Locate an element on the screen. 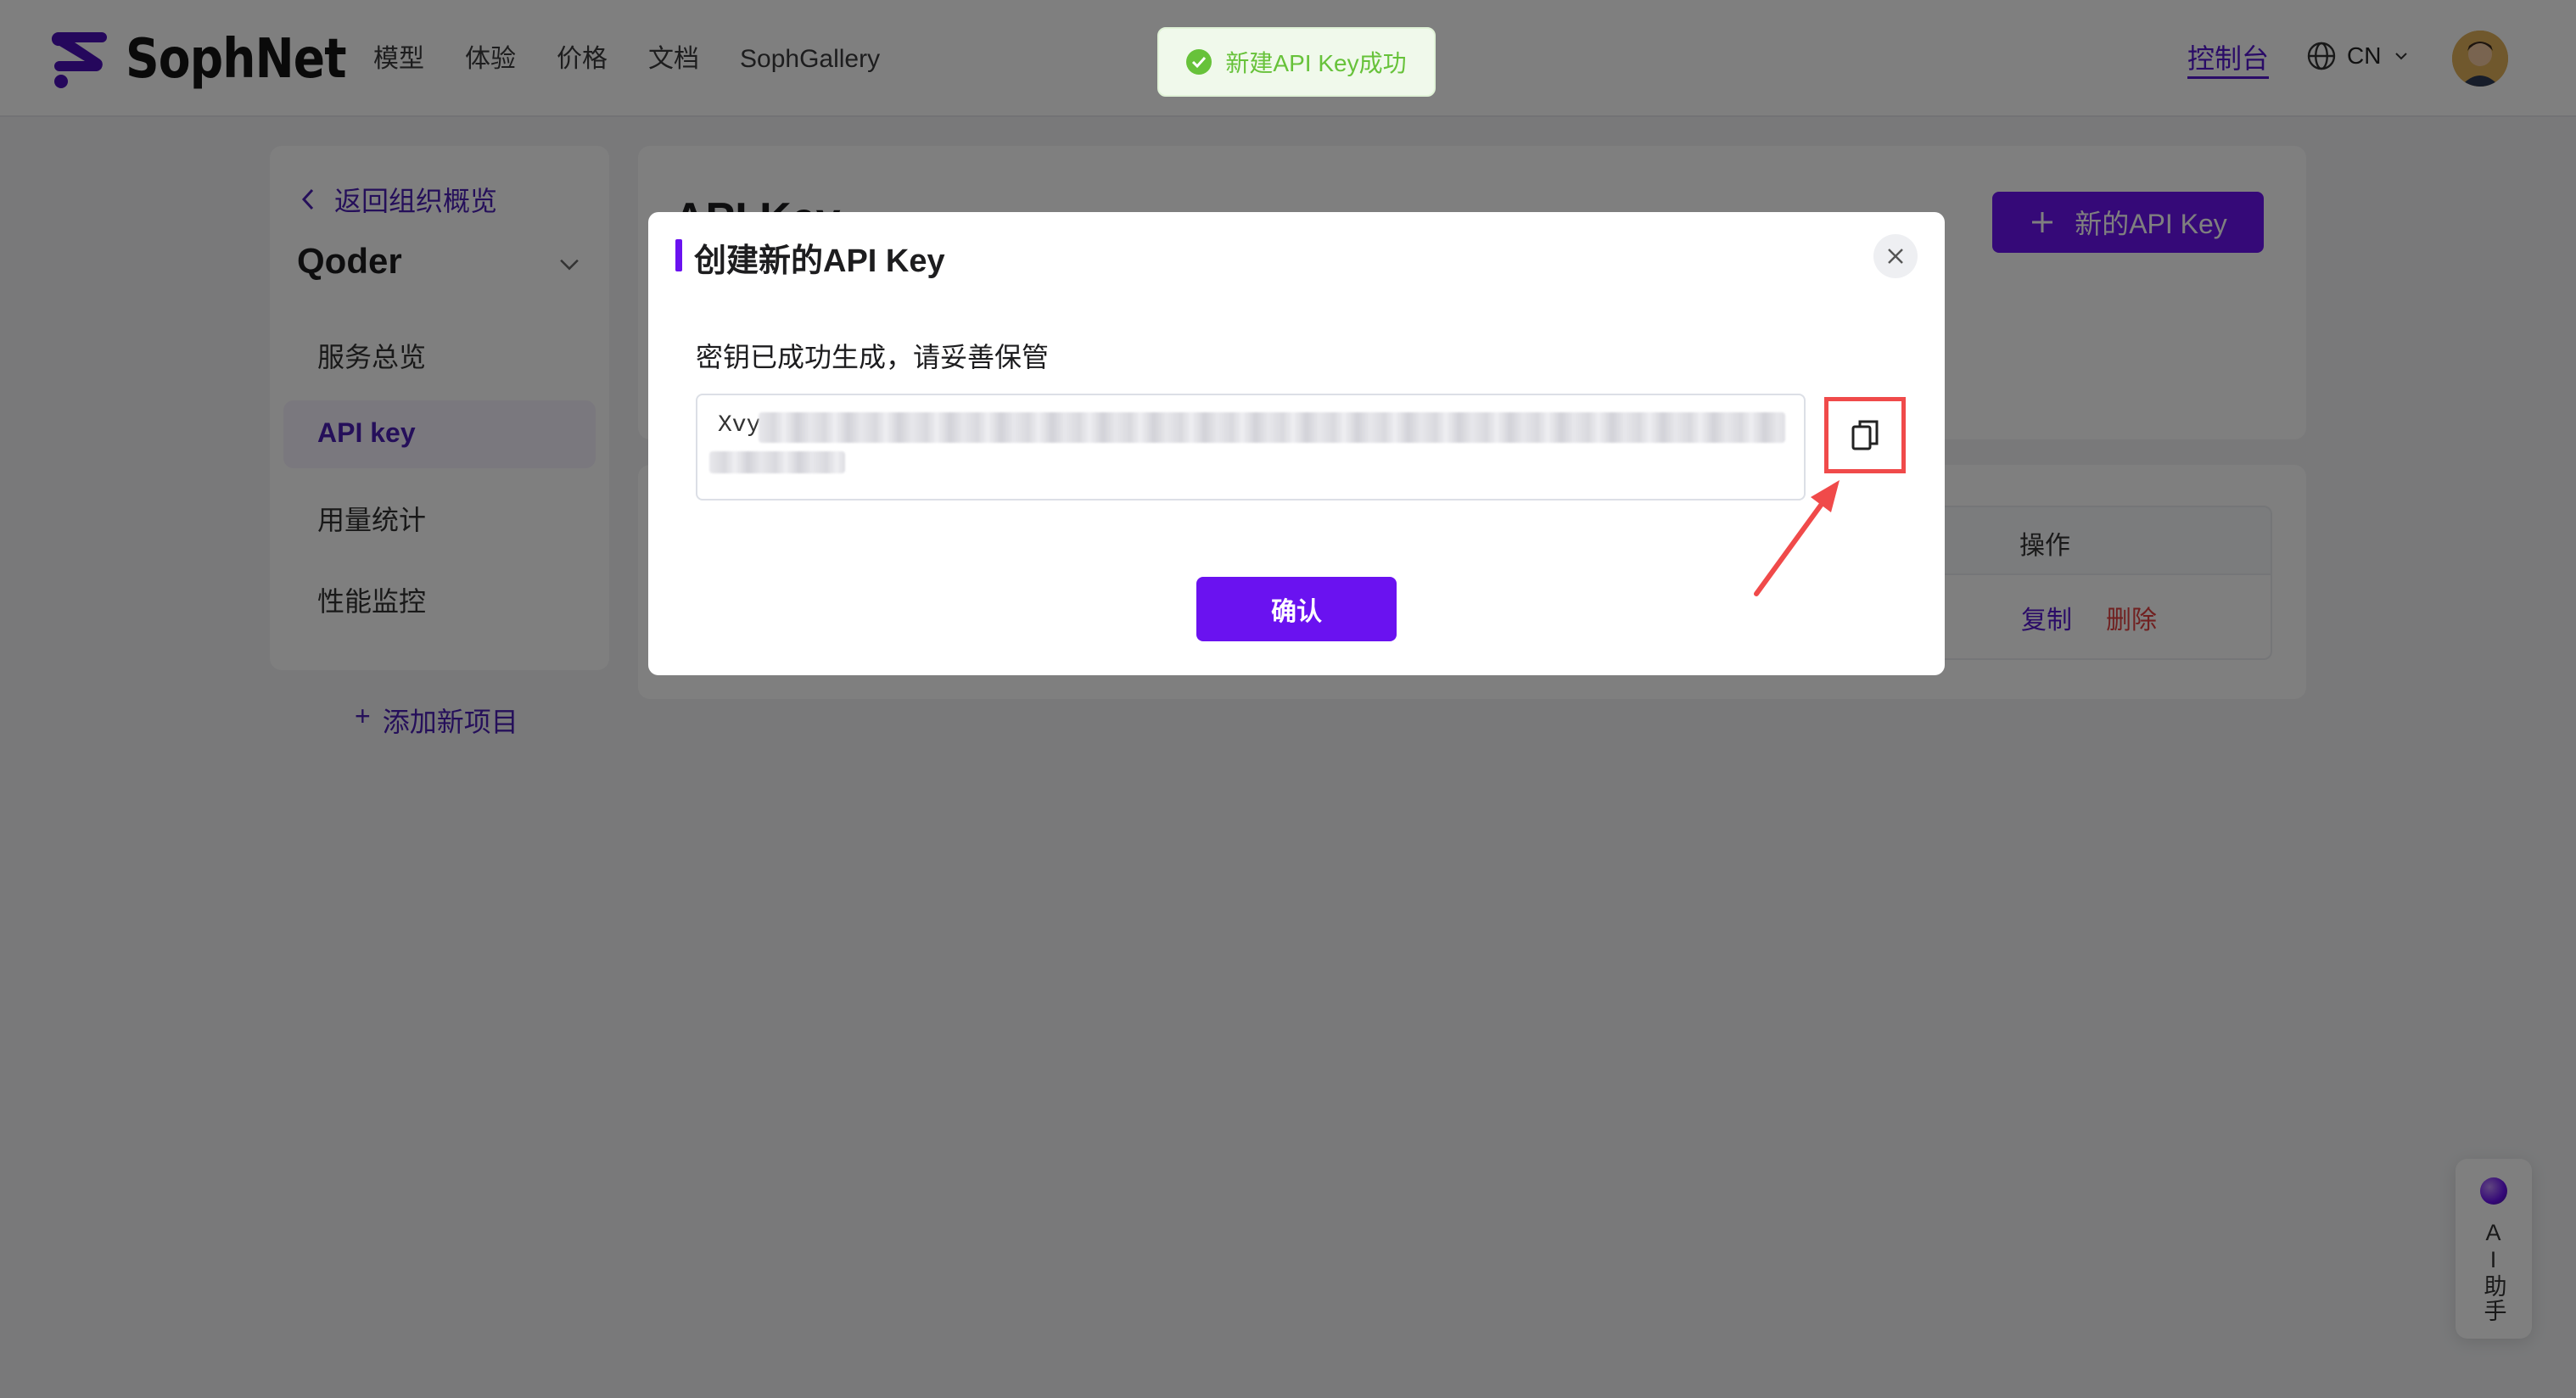  dialog-description: 密钥已成功生成，请妥善保管 is located at coordinates (873, 357).